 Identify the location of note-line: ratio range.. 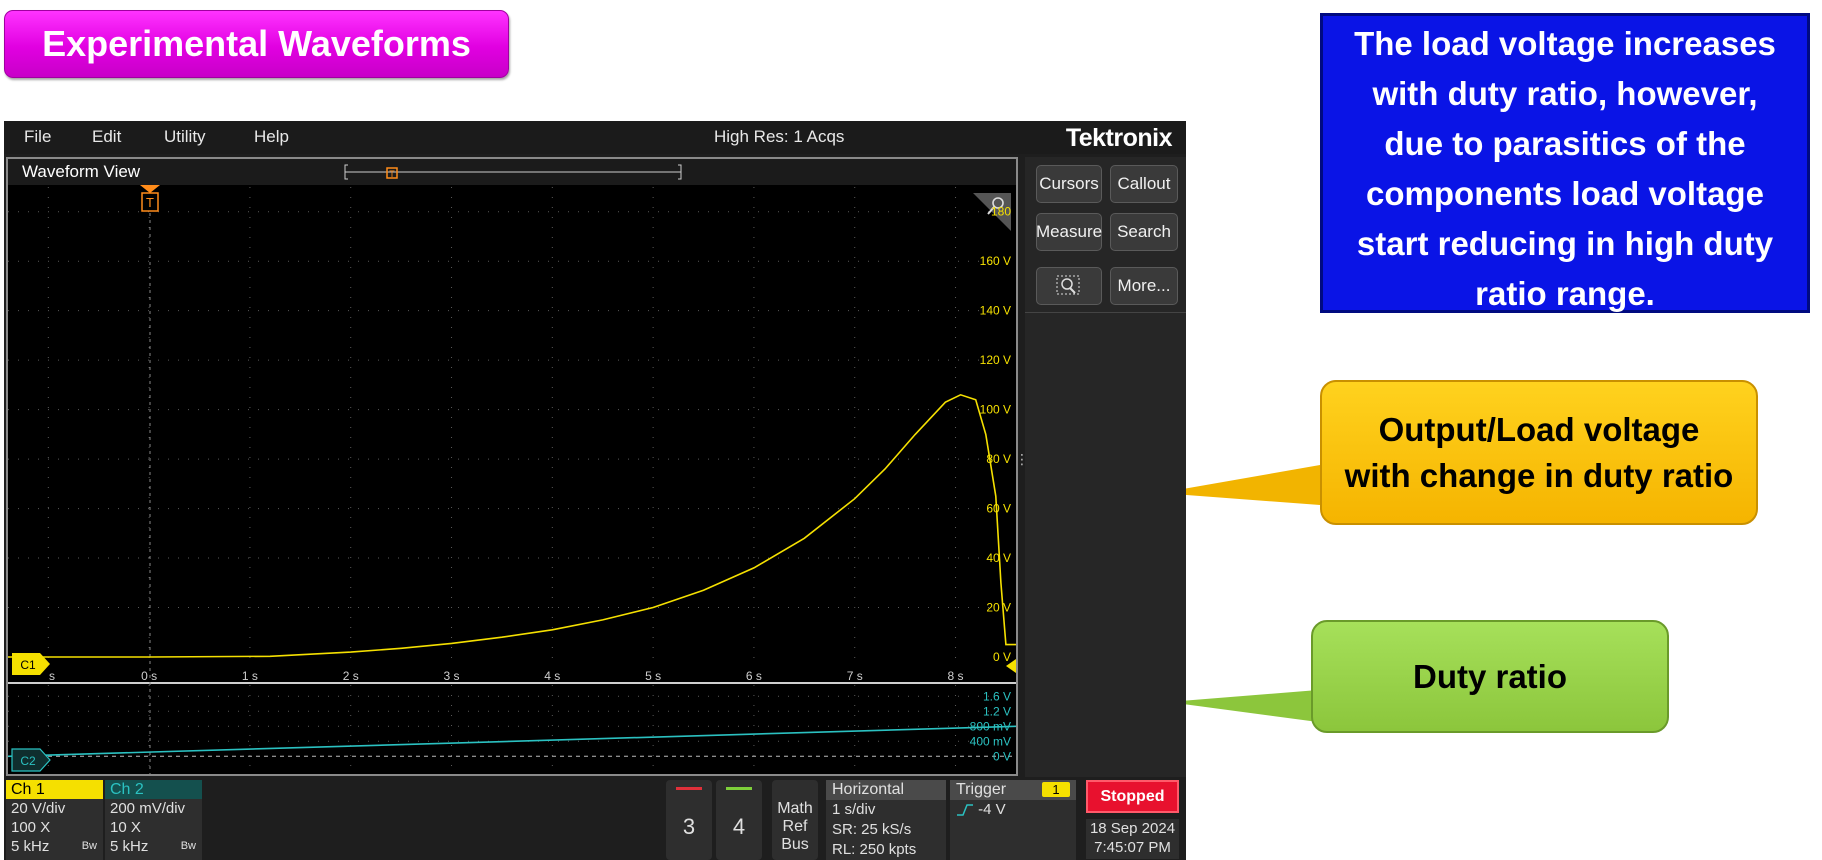
(1565, 293).